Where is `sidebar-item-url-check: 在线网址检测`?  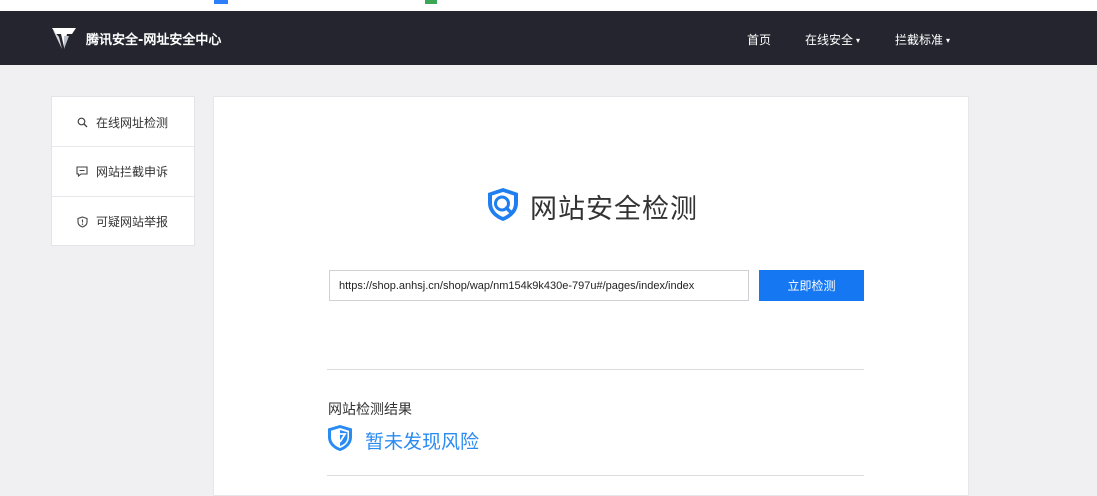 sidebar-item-url-check: 在线网址检测 is located at coordinates (123, 122).